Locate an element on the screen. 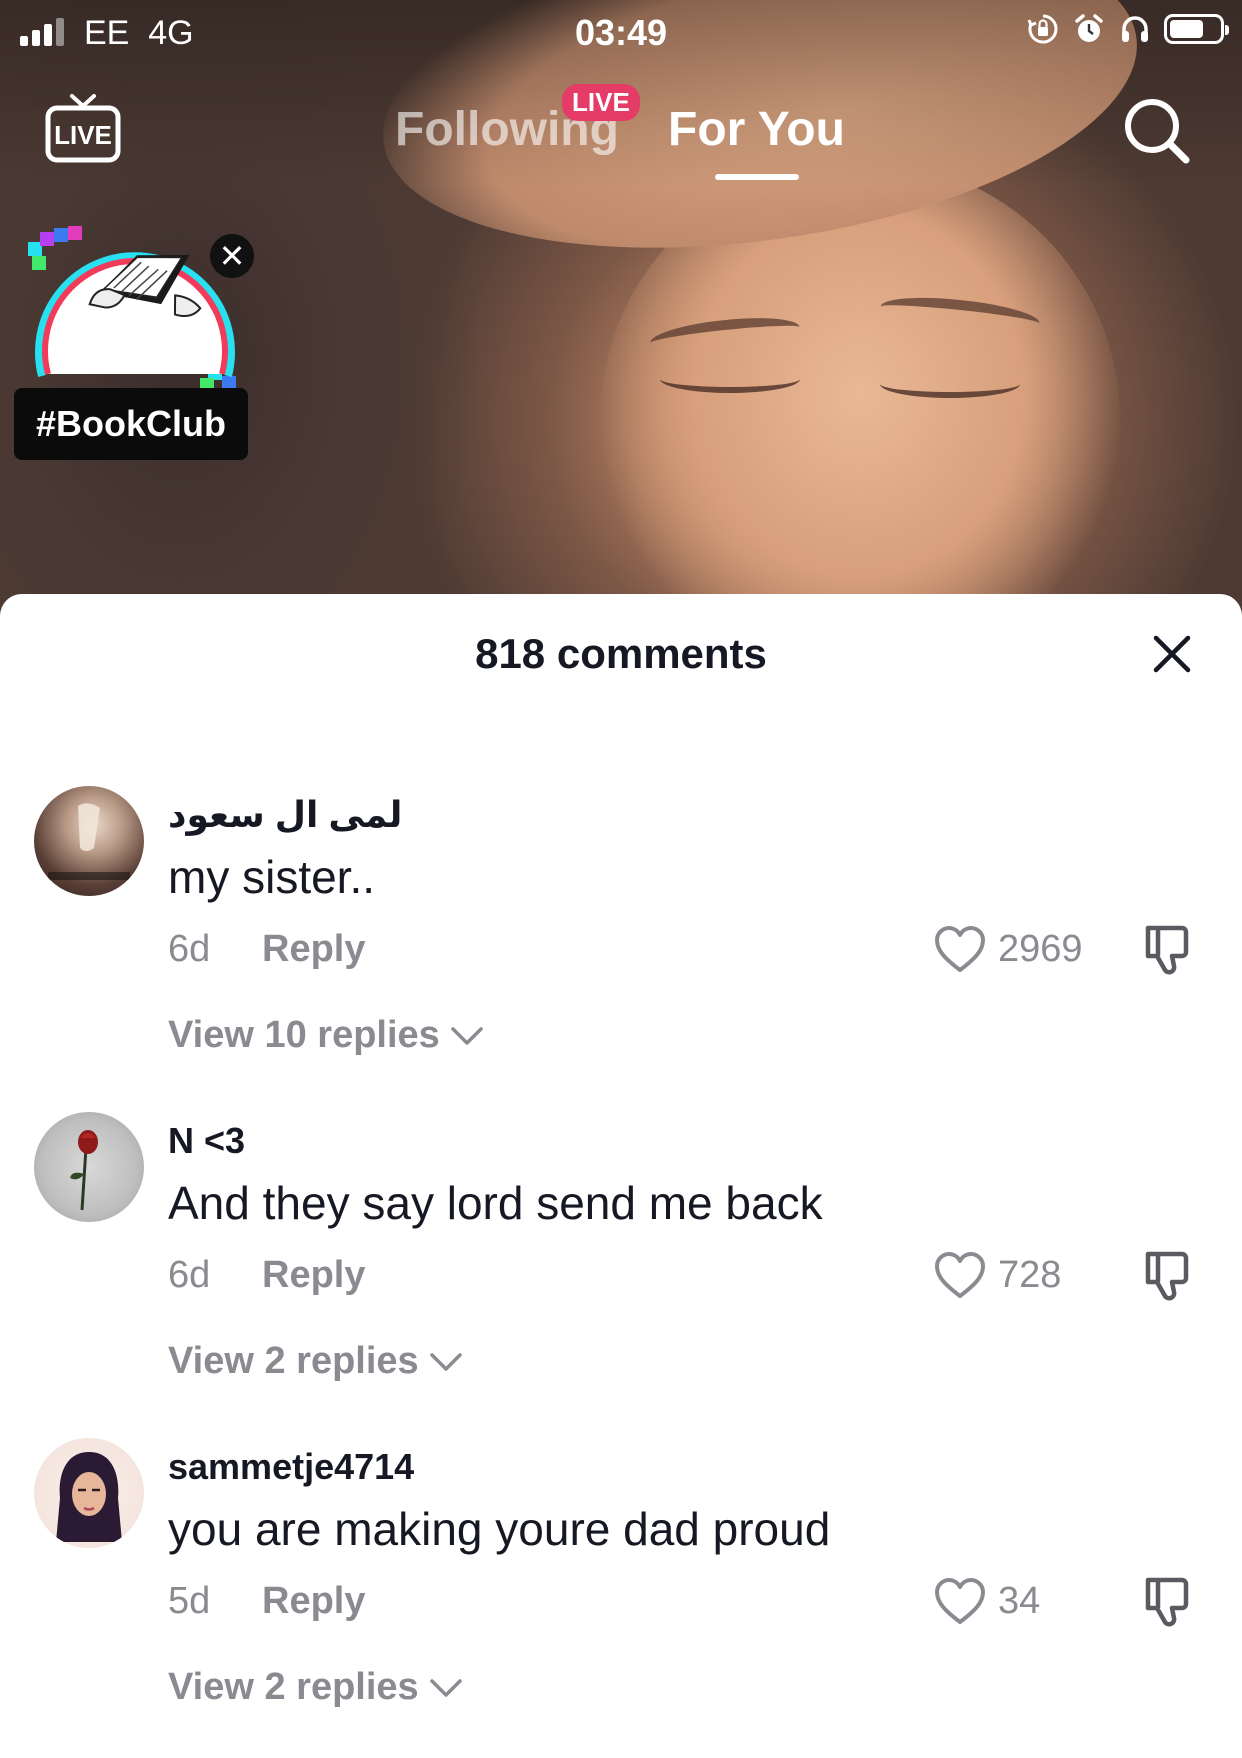 The image size is (1242, 1758). status-icons is located at coordinates (1127, 29).